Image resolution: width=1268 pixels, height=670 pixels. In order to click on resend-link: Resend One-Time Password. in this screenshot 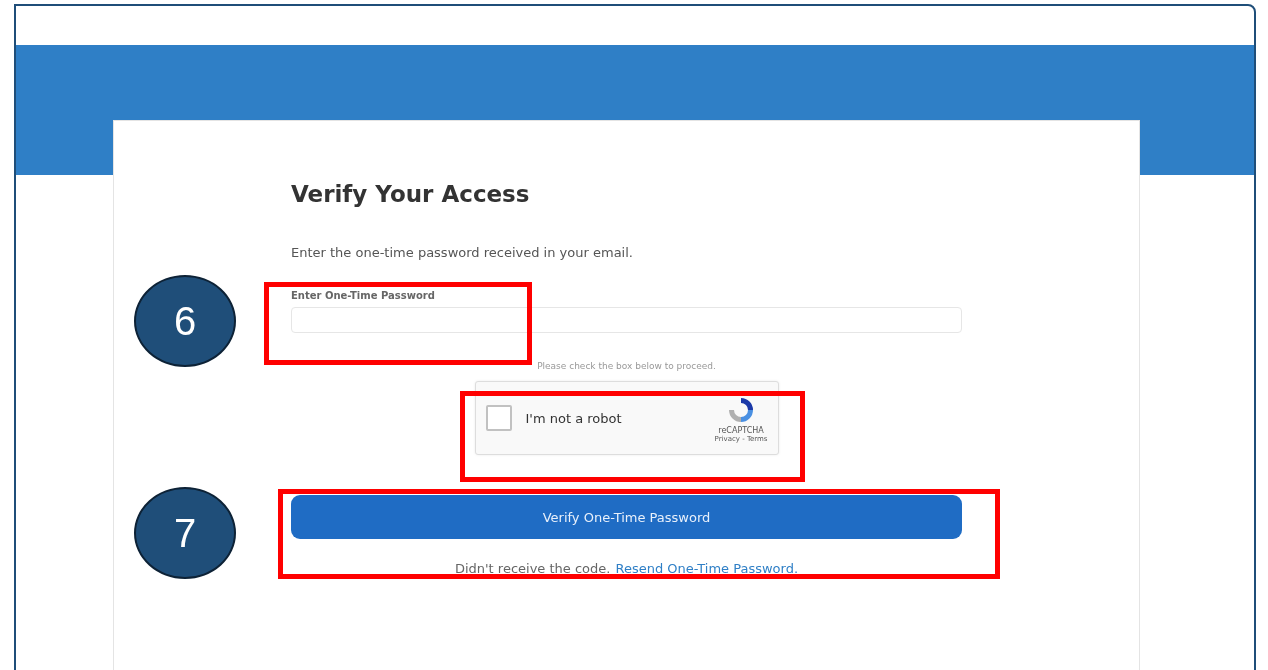, I will do `click(707, 568)`.